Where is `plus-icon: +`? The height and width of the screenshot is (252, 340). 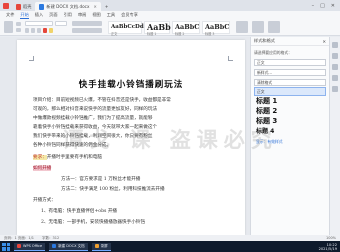 plus-icon: + is located at coordinates (106, 6).